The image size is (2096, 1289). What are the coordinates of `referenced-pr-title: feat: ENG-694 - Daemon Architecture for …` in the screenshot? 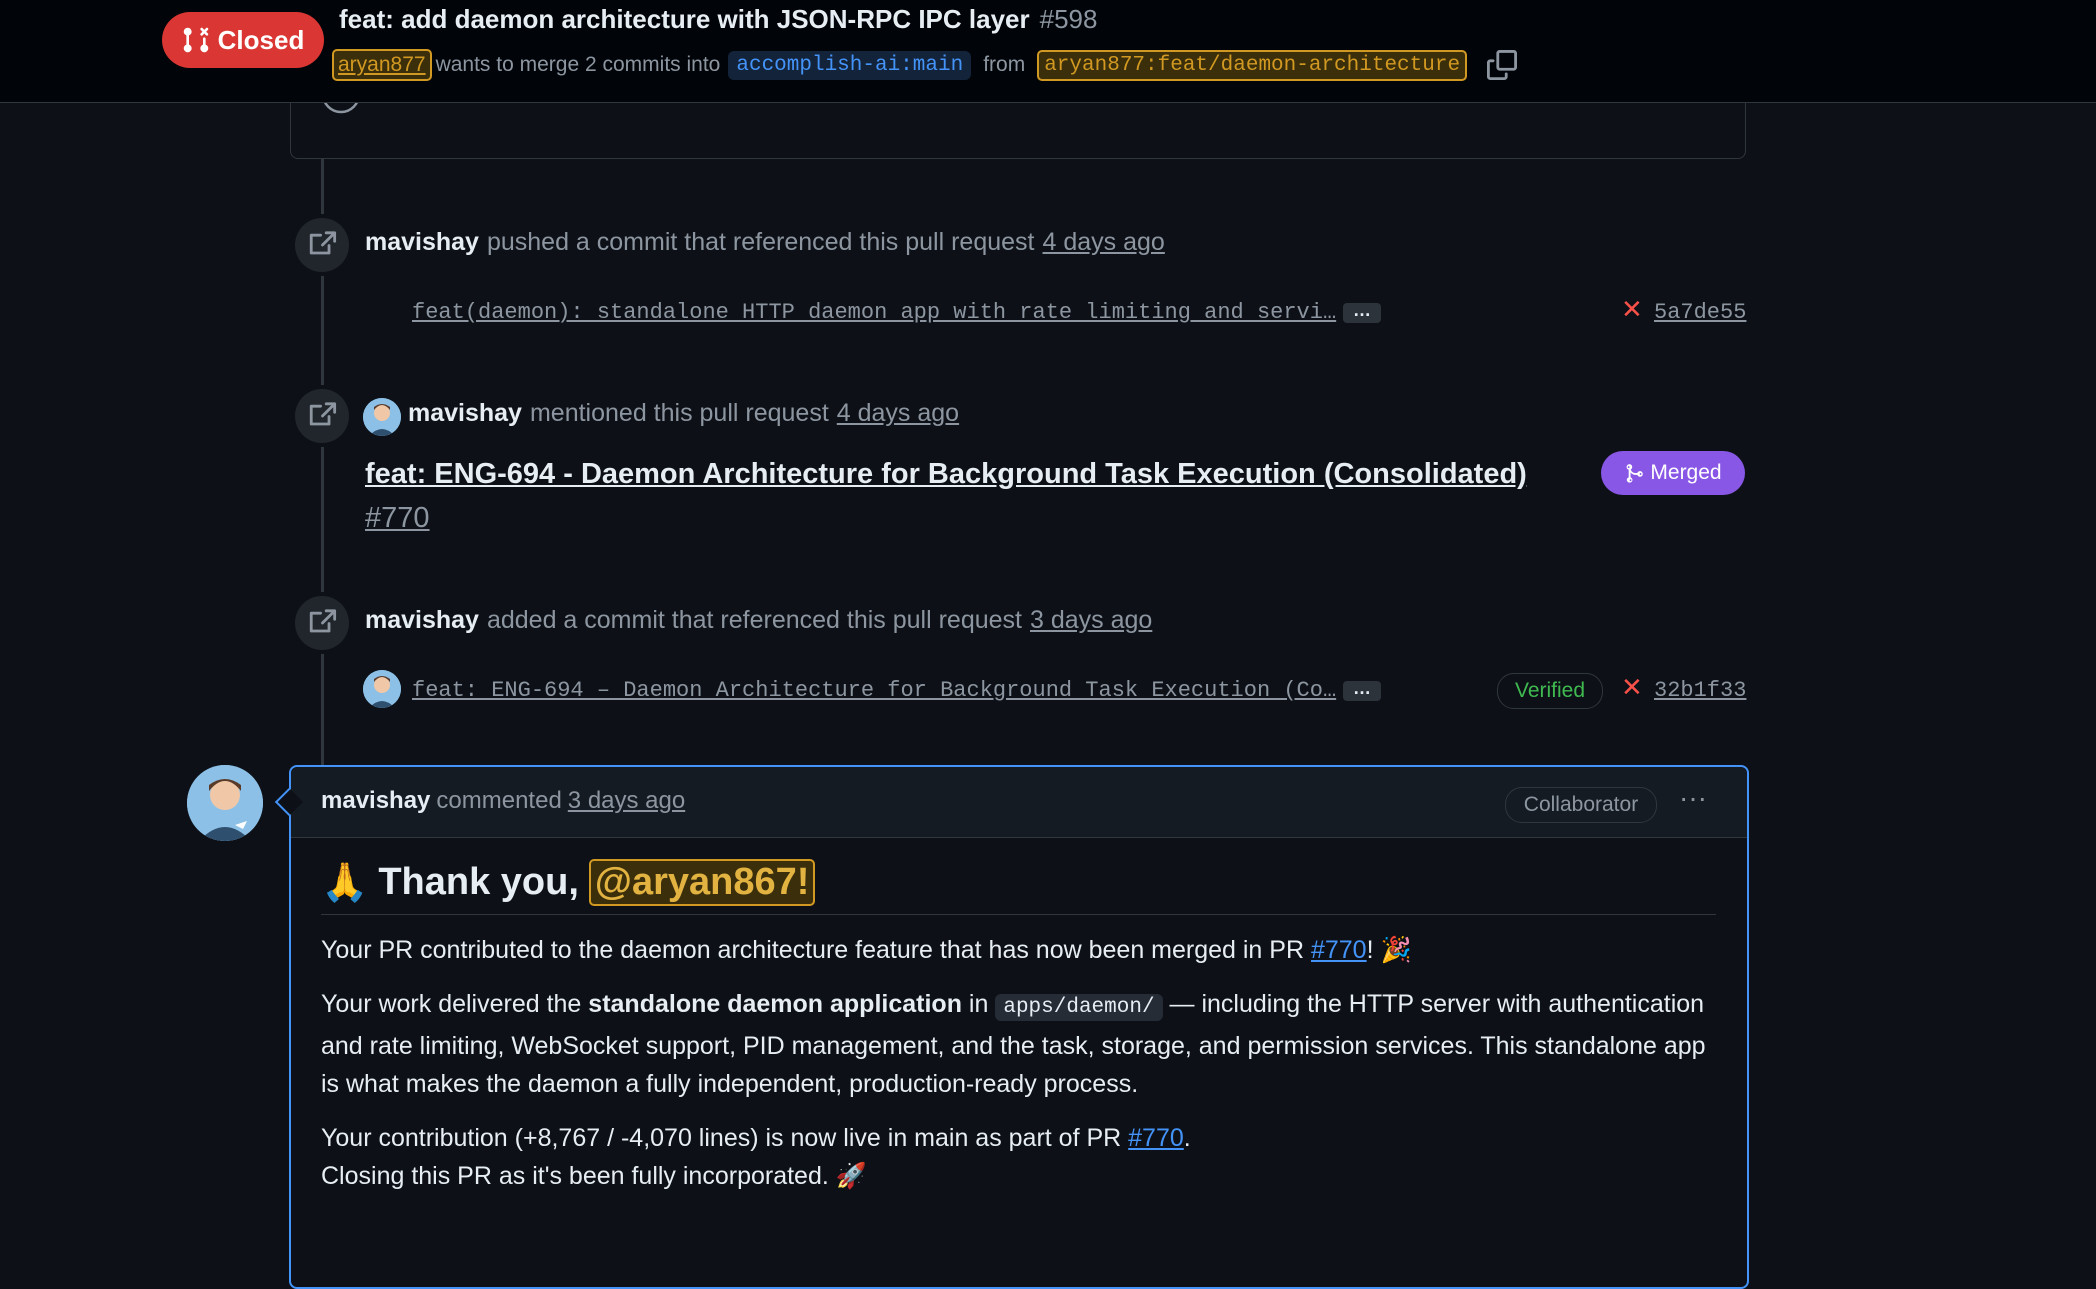 It's located at (946, 474).